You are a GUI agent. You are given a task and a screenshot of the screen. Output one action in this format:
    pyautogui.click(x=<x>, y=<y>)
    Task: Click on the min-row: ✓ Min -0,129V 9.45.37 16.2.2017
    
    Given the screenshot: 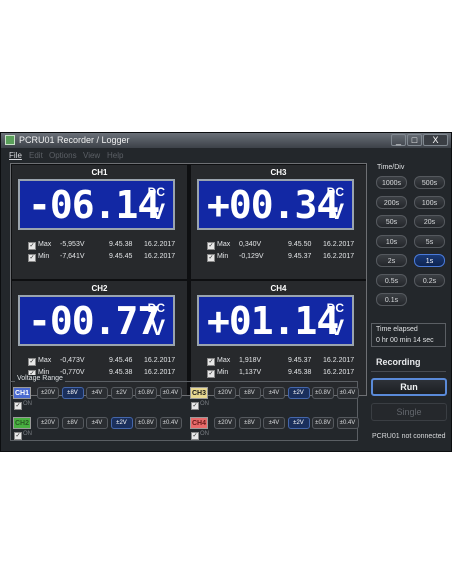 What is the action you would take?
    pyautogui.click(x=284, y=258)
    